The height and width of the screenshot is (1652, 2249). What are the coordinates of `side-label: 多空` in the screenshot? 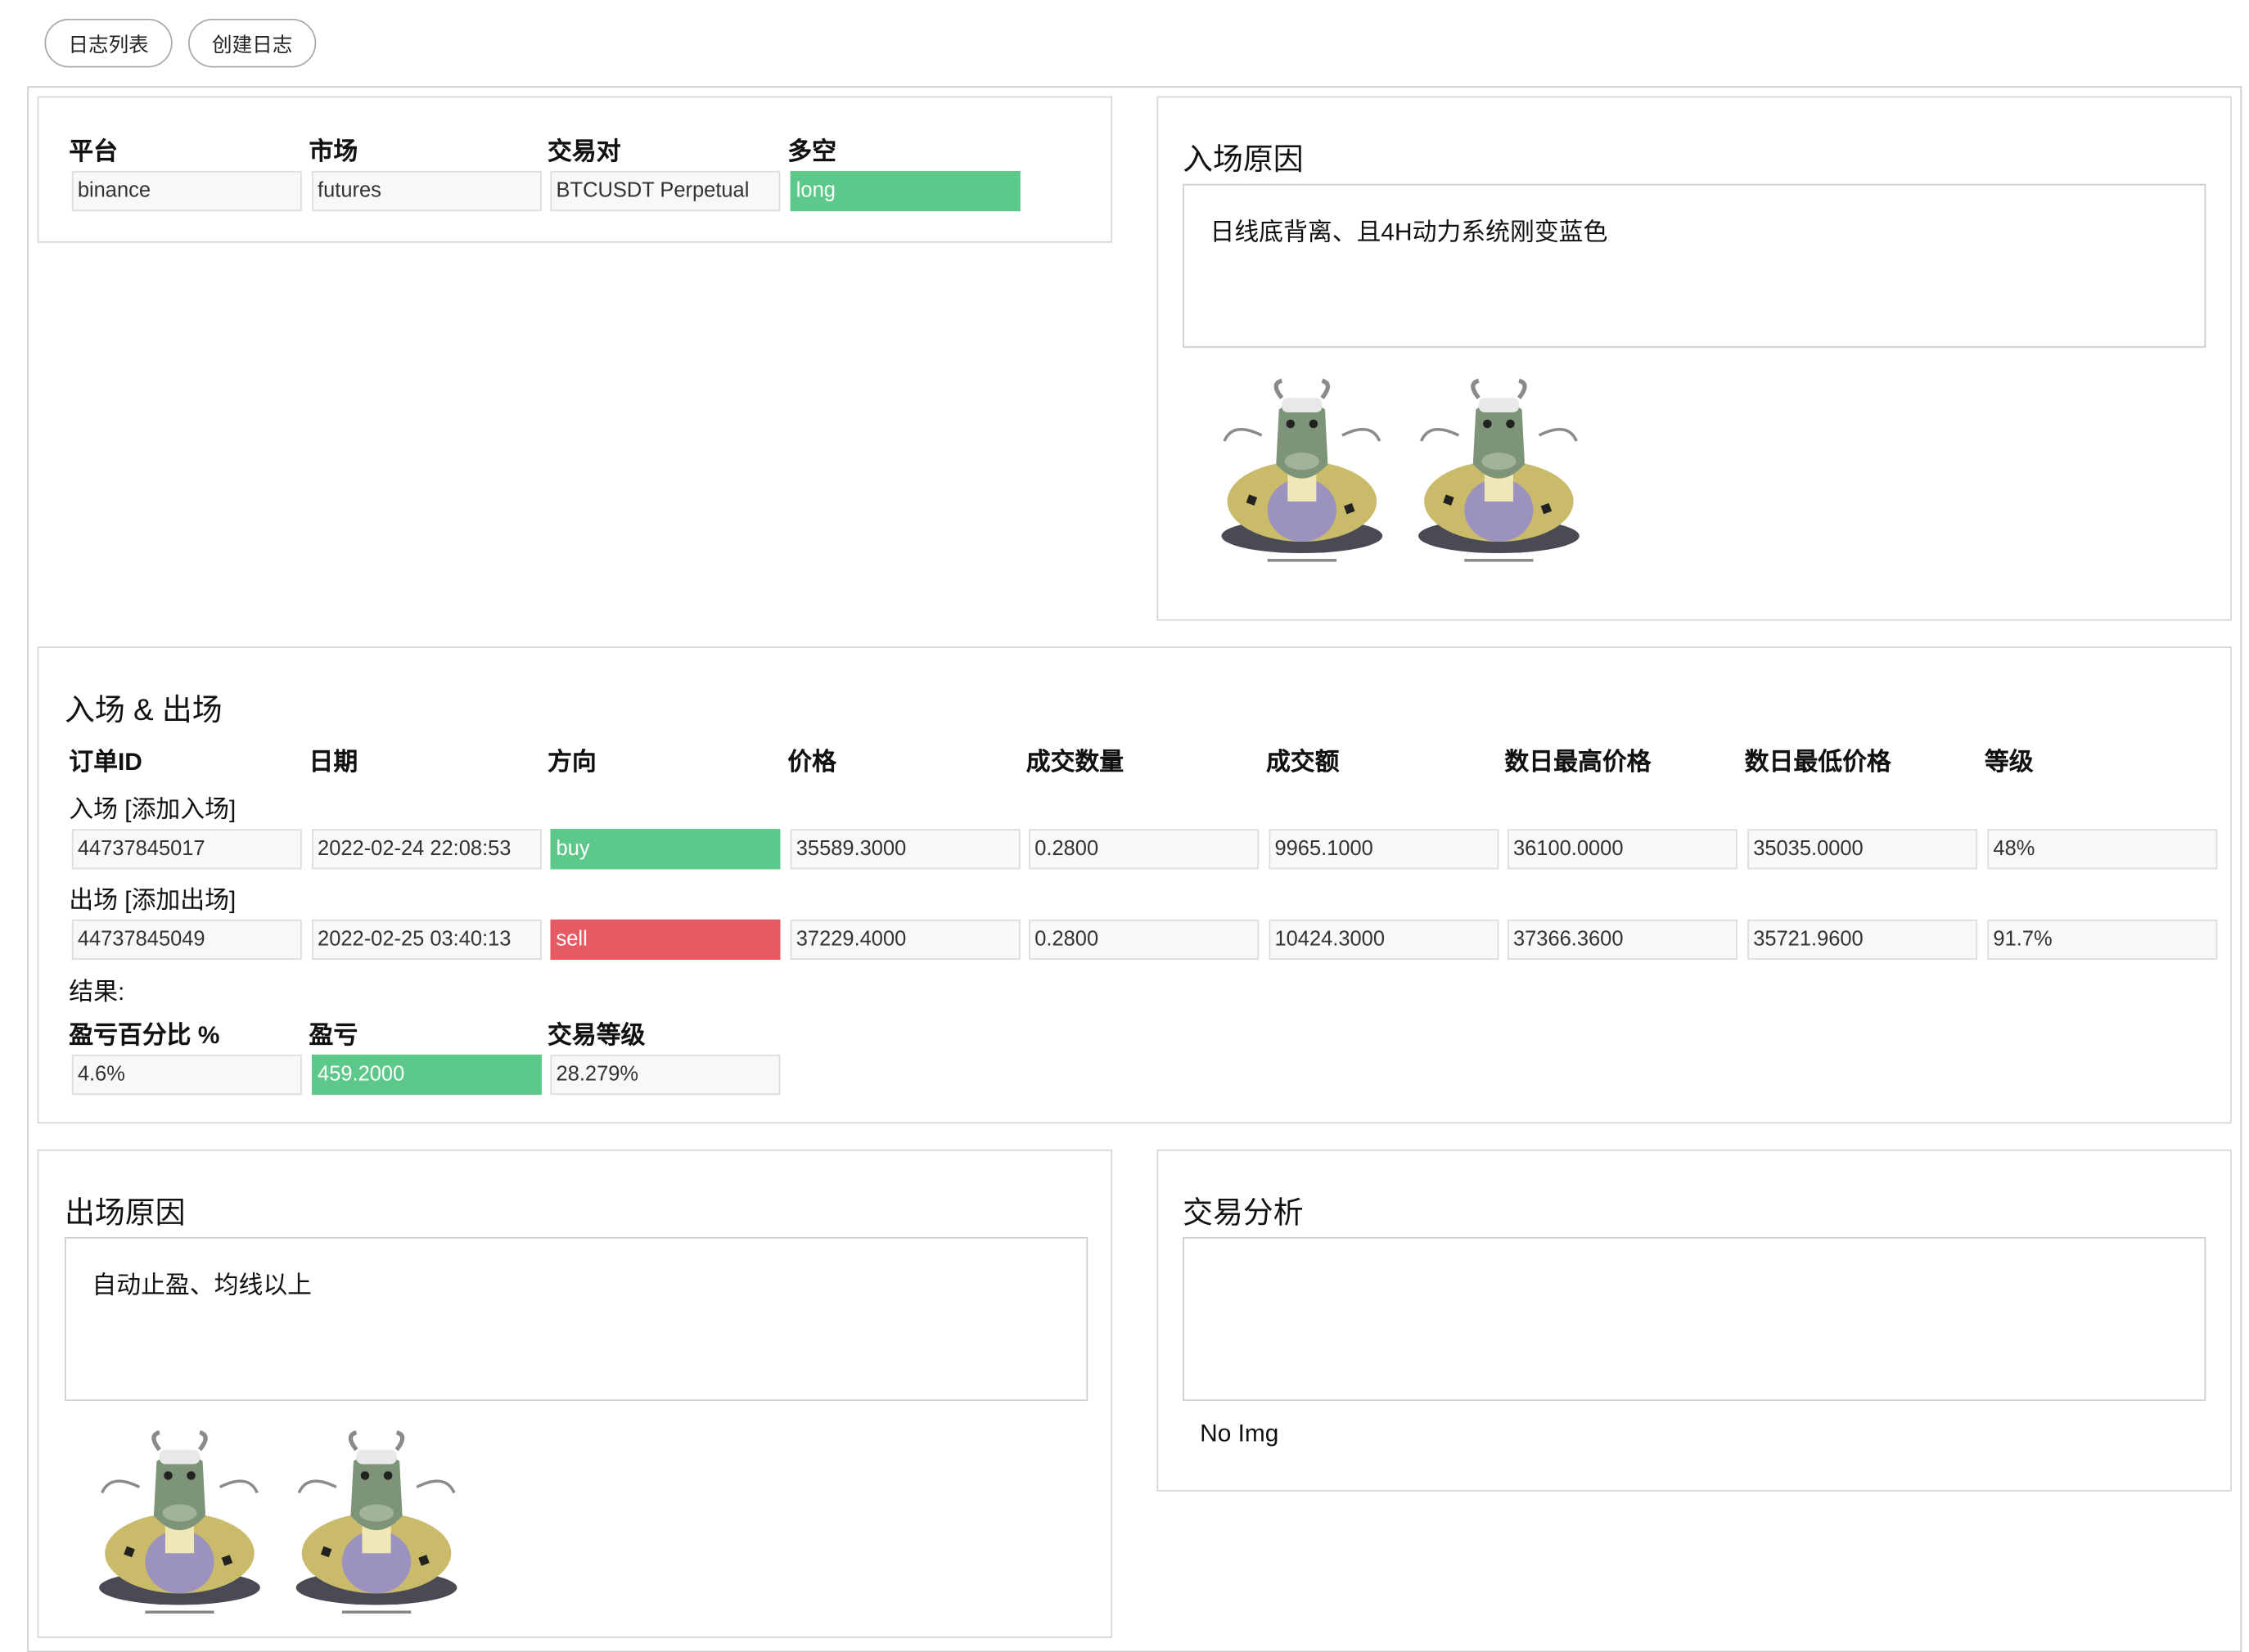 It's located at (811, 151).